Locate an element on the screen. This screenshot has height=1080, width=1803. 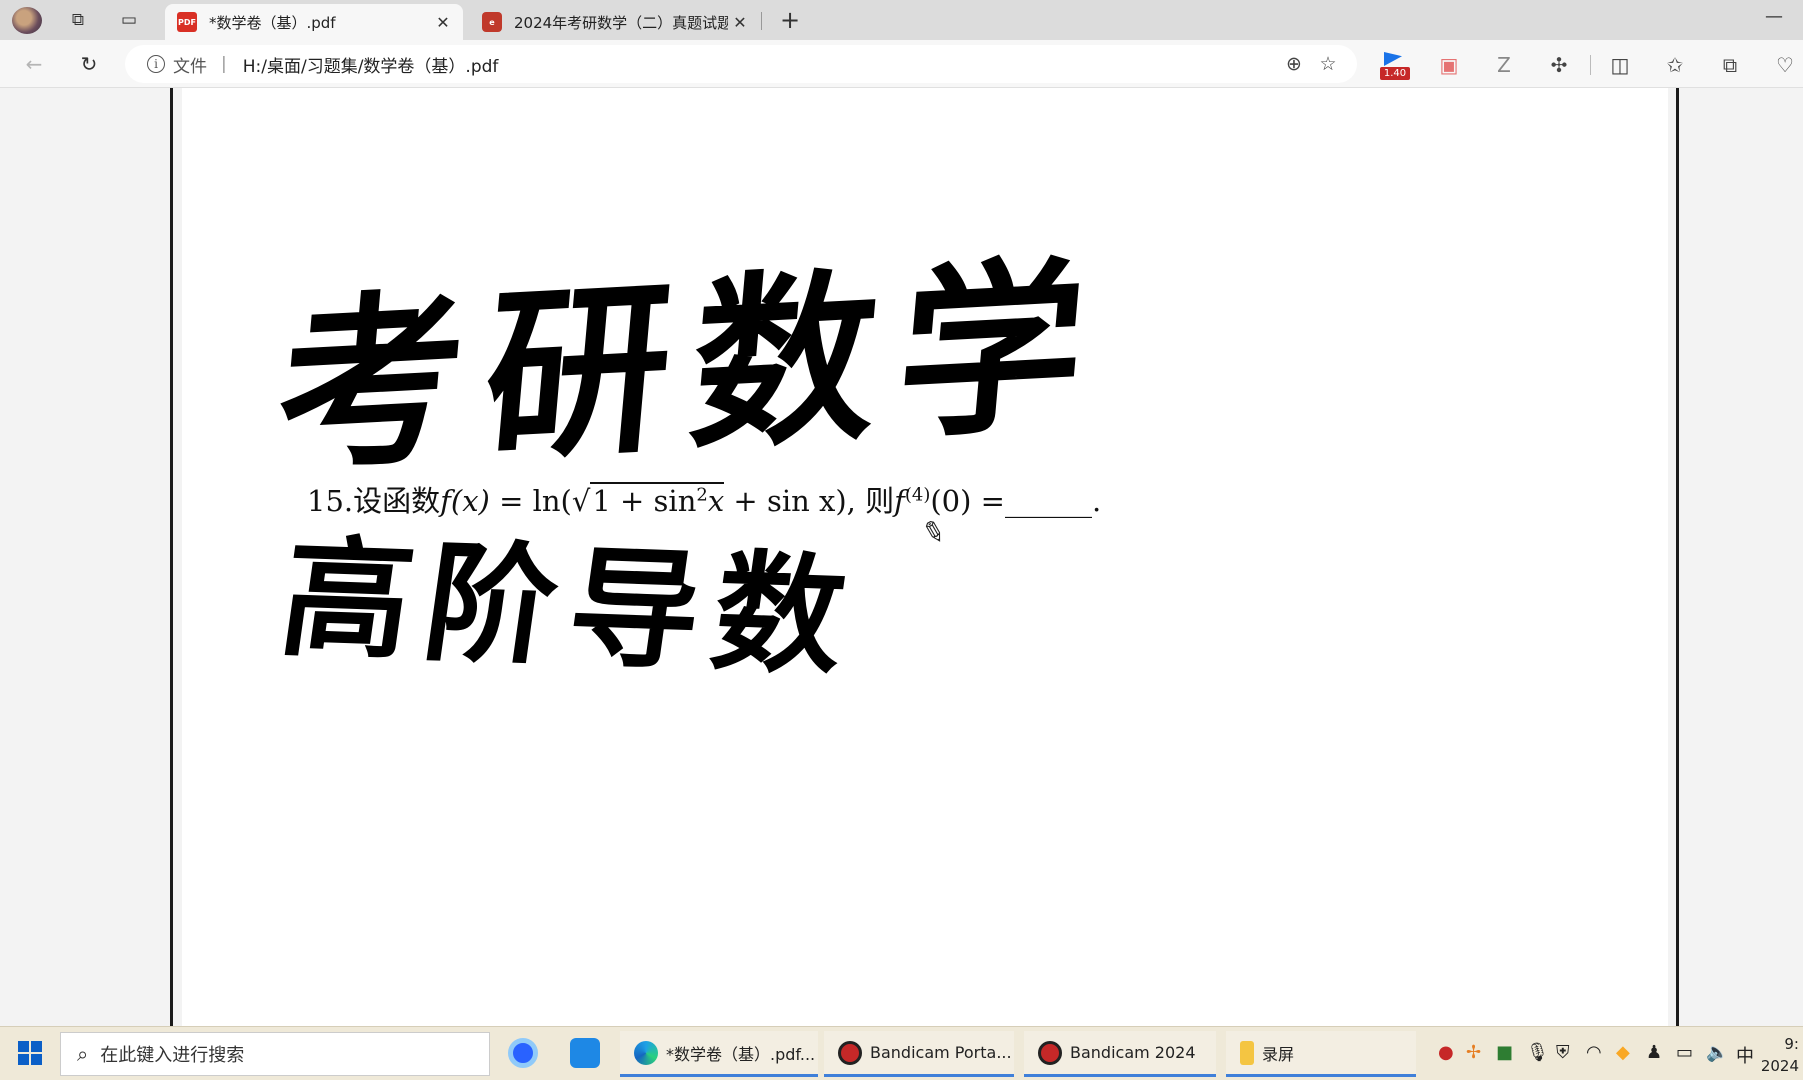
extension-z-icon: Z is located at coordinates (1504, 65).